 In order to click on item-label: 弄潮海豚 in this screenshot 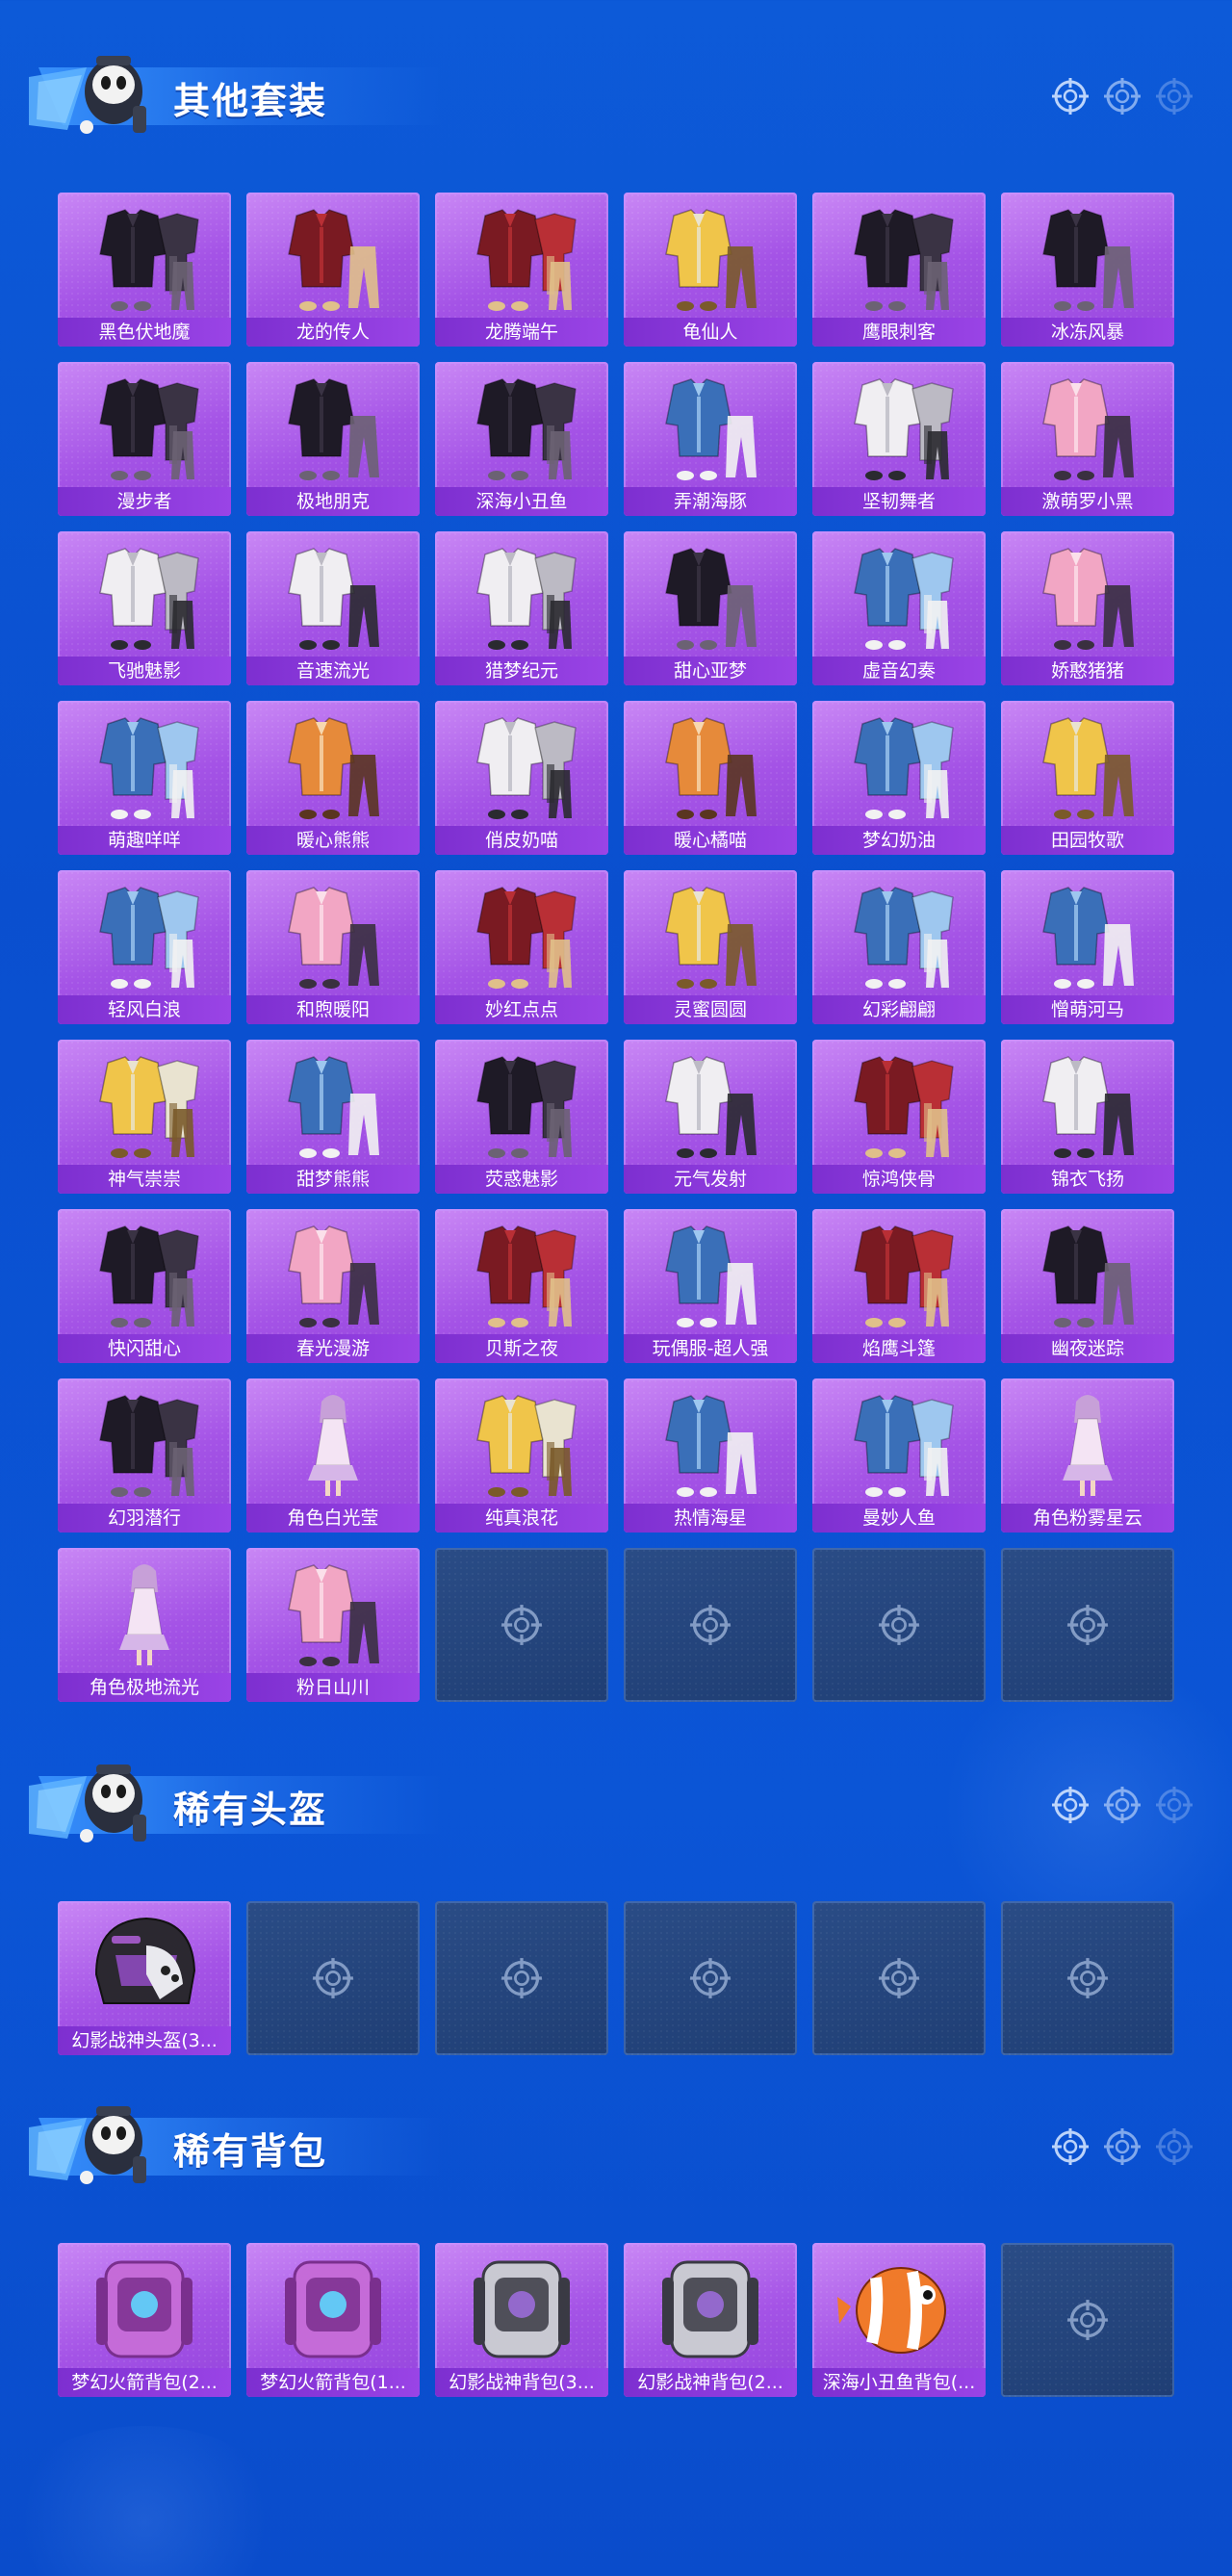, I will do `click(710, 502)`.